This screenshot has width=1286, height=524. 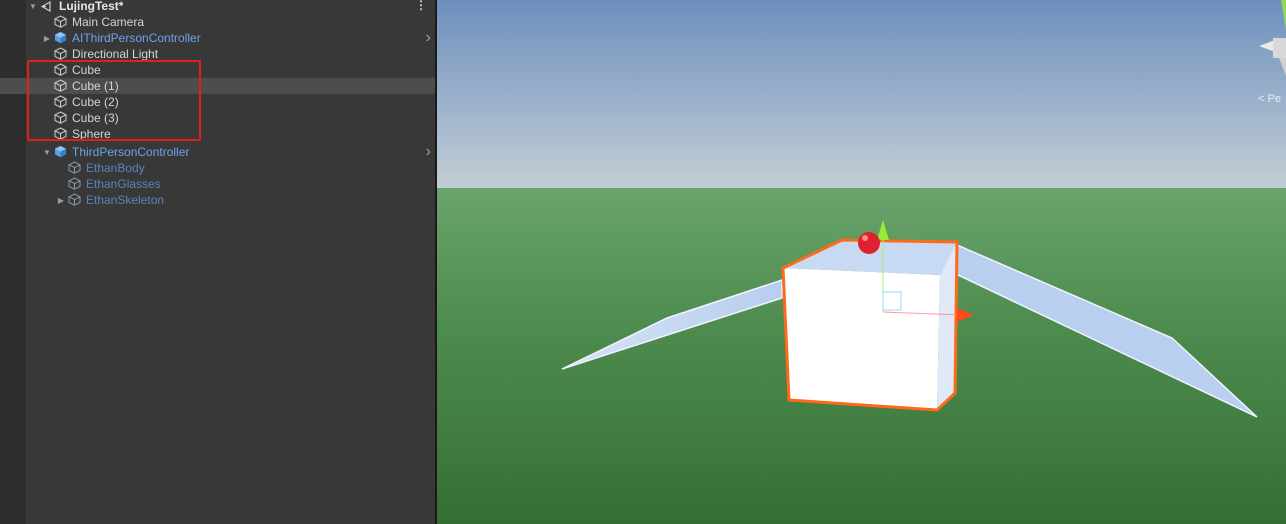 What do you see at coordinates (421, 6) in the screenshot?
I see `more-options-icon: ⋮` at bounding box center [421, 6].